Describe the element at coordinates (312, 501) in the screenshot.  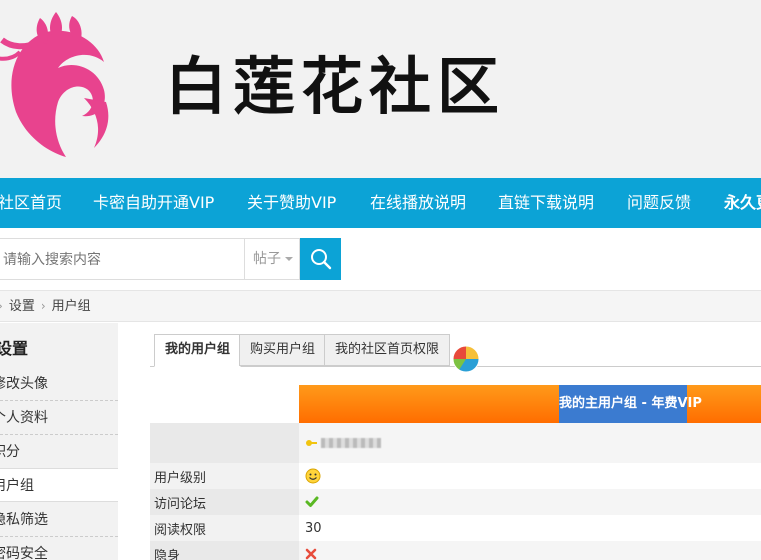
I see `check-icon` at that location.